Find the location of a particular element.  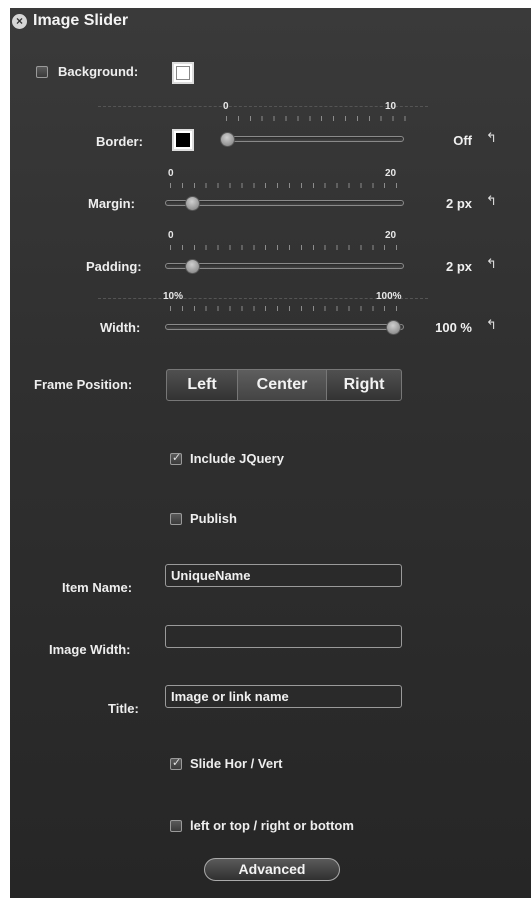

margin-min-label: 0 is located at coordinates (171, 173).